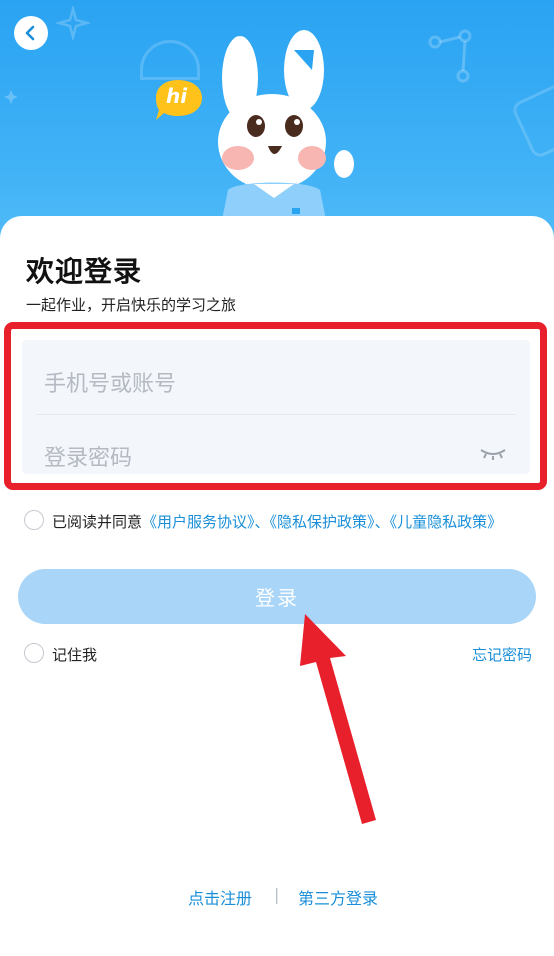 The width and height of the screenshot is (554, 956). I want to click on page-title: 欢迎登录, so click(84, 271).